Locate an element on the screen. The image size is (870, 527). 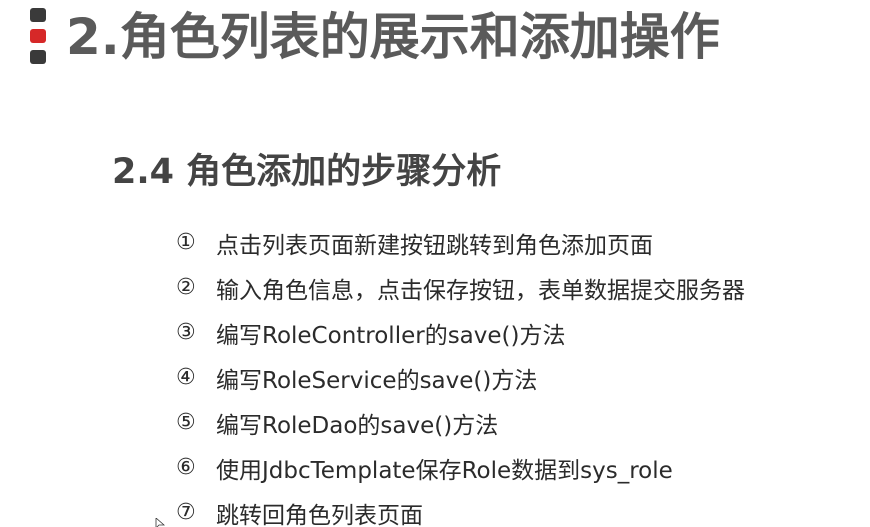
step-item: ⑦ 跳转回角色列表页面 is located at coordinates (460, 508).